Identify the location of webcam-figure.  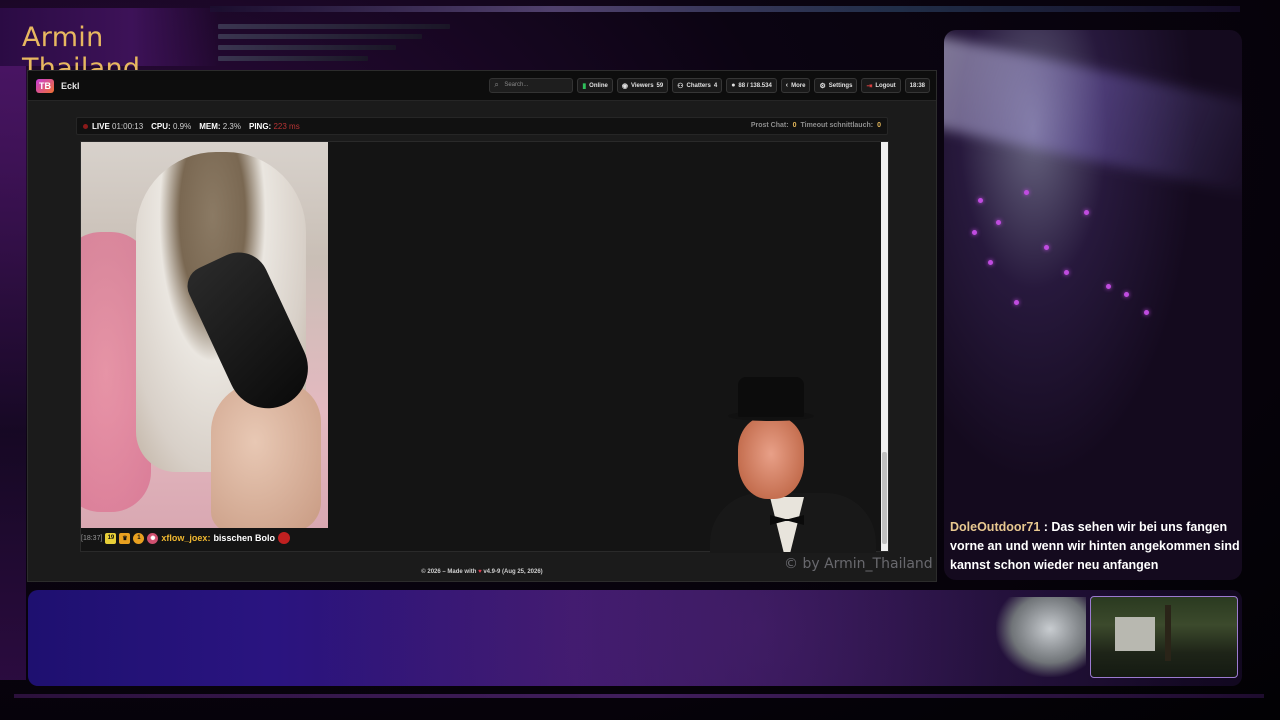
(1041, 637).